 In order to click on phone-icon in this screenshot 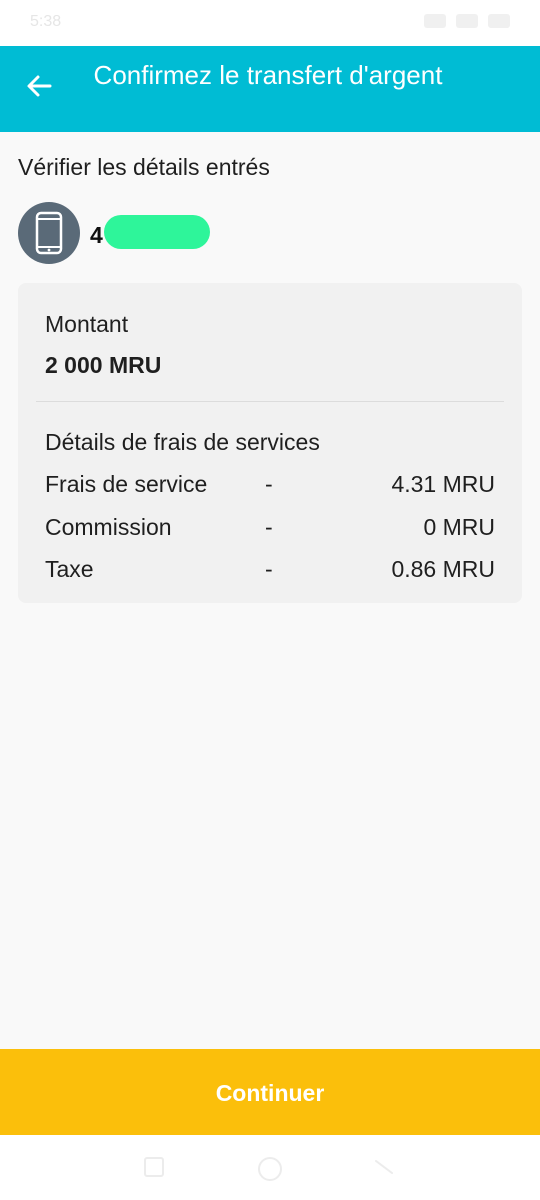, I will do `click(49, 233)`.